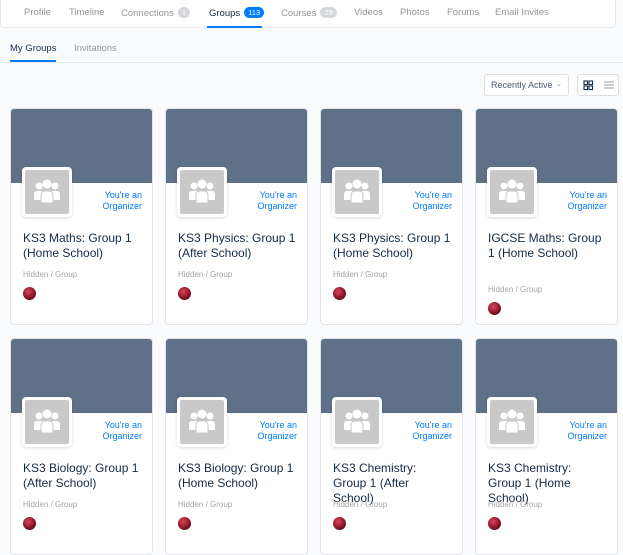 This screenshot has width=623, height=555. I want to click on tab-groups: Groups 113, so click(237, 13).